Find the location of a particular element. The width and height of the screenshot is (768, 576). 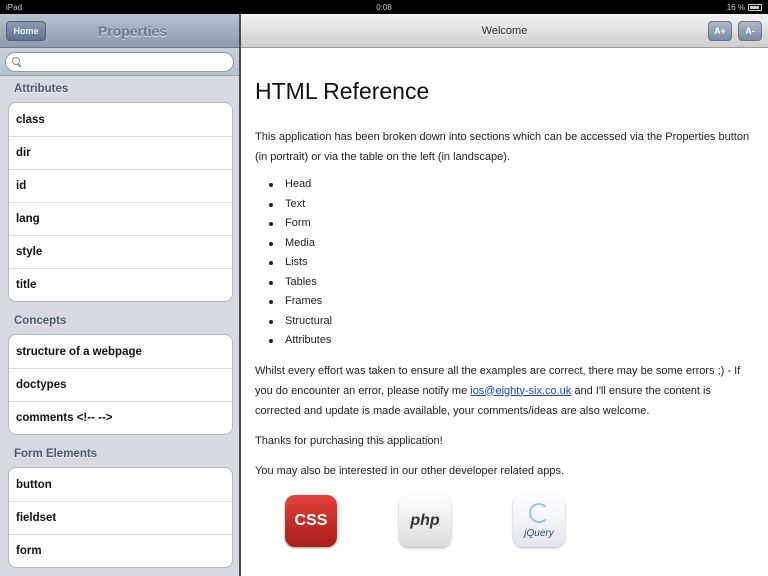

sidebar-item-form: form is located at coordinates (120, 550).